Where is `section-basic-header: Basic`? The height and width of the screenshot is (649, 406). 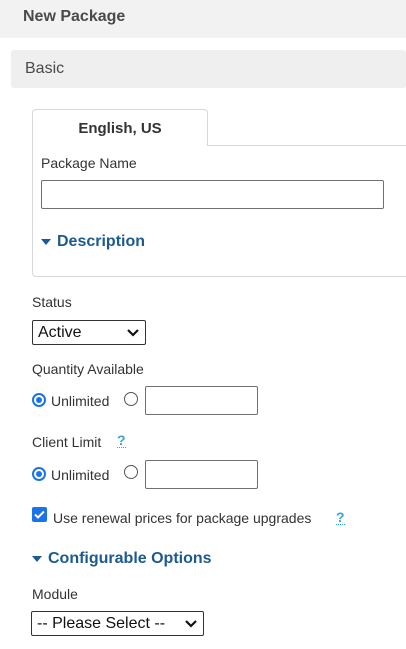 section-basic-header: Basic is located at coordinates (208, 69).